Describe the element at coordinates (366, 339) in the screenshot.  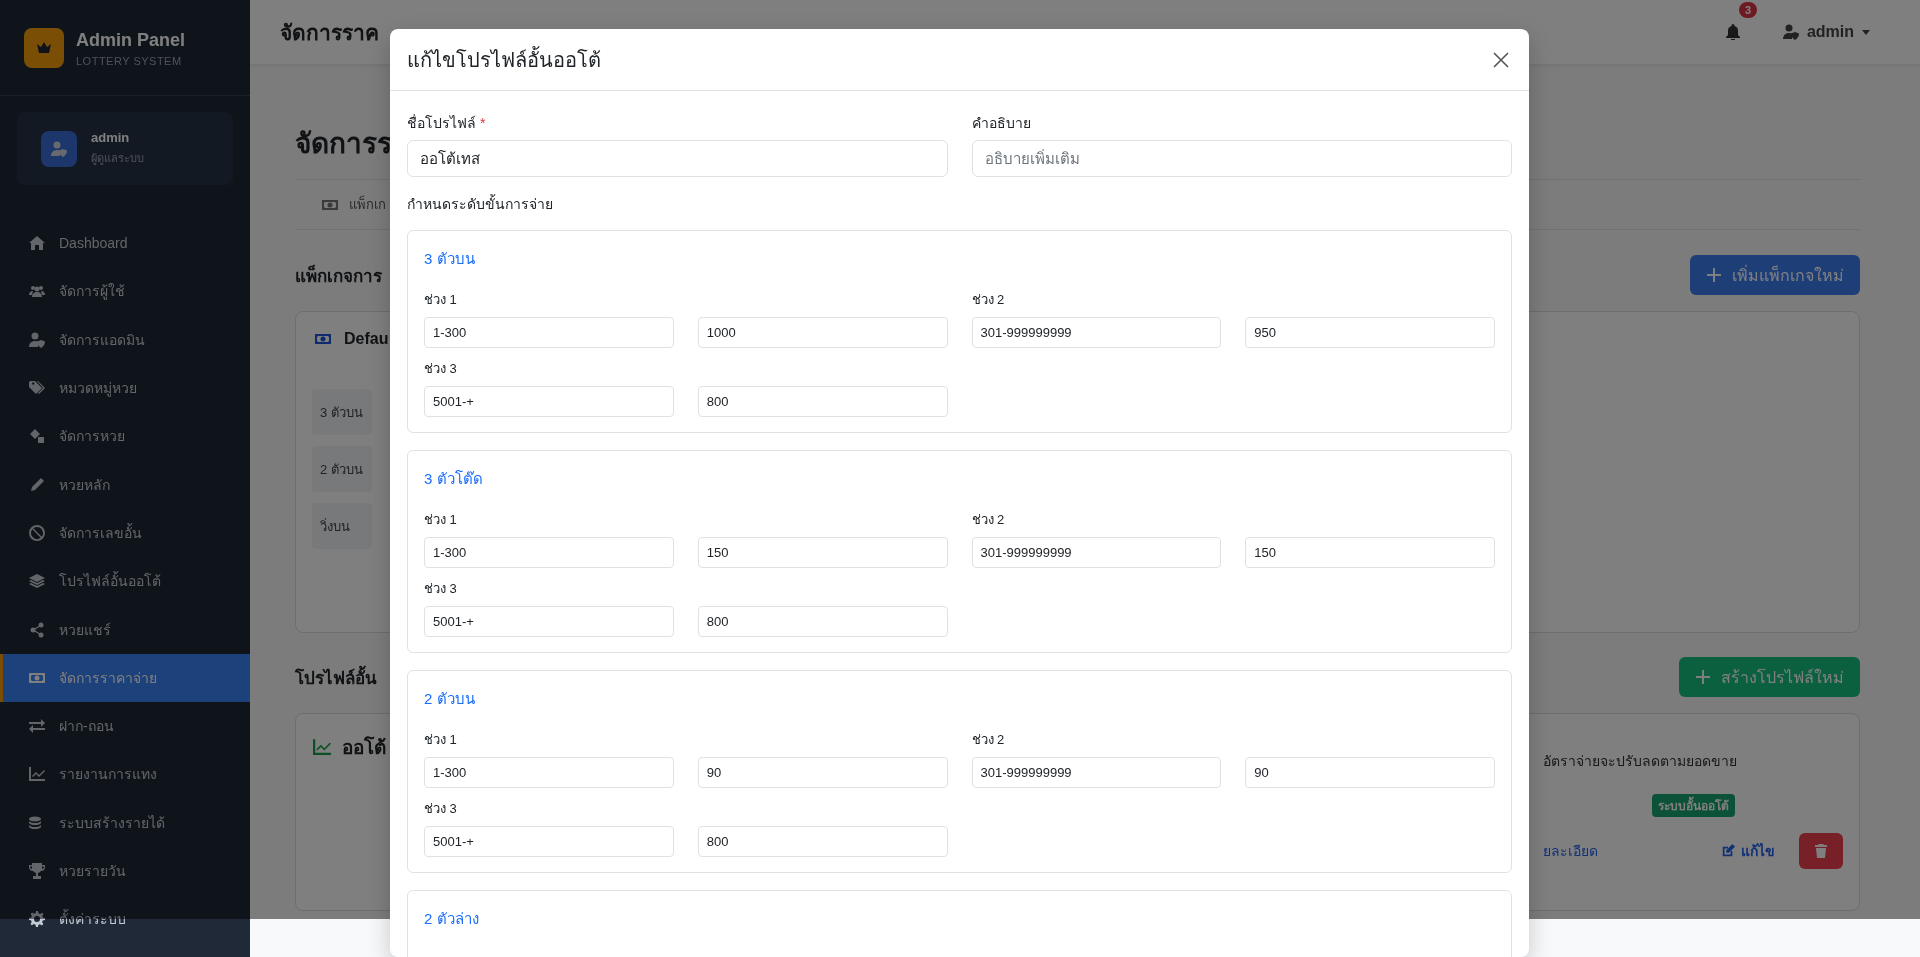
I see `card-title: Defau` at that location.